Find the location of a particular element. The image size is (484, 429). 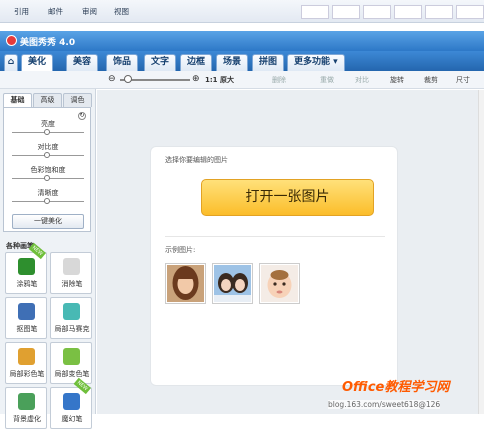

sharpness-label: 清晰度 is located at coordinates (48, 193).